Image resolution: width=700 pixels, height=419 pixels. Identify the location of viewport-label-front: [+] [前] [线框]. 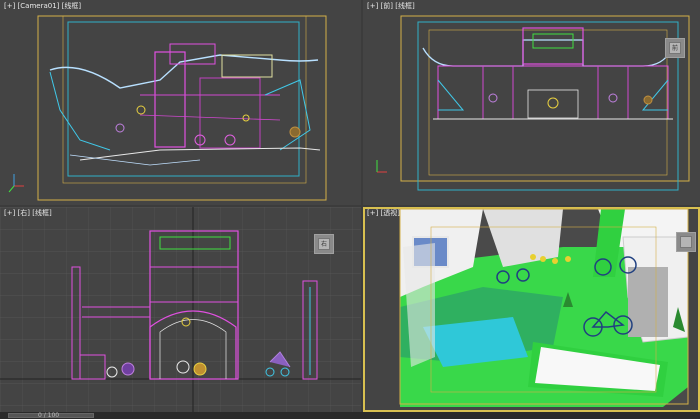
(391, 6).